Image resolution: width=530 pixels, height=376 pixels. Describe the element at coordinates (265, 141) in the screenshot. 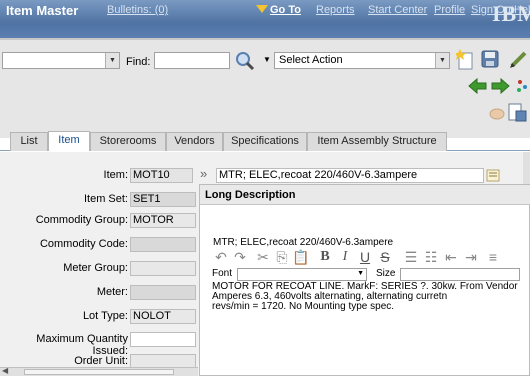

I see `tab-specifications: Specifications` at that location.